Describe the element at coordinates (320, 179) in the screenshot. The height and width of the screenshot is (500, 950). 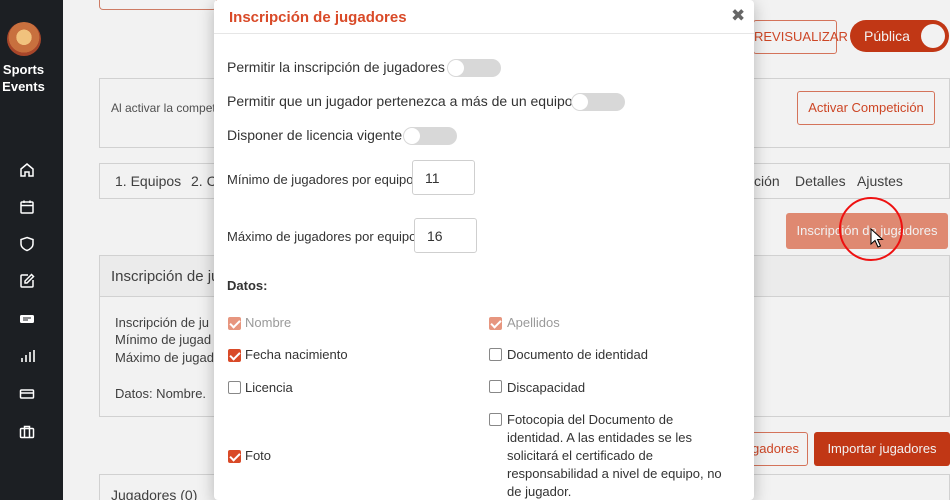
I see `minimo-jugadores-label: Mínimo de jugadores por equipo` at that location.